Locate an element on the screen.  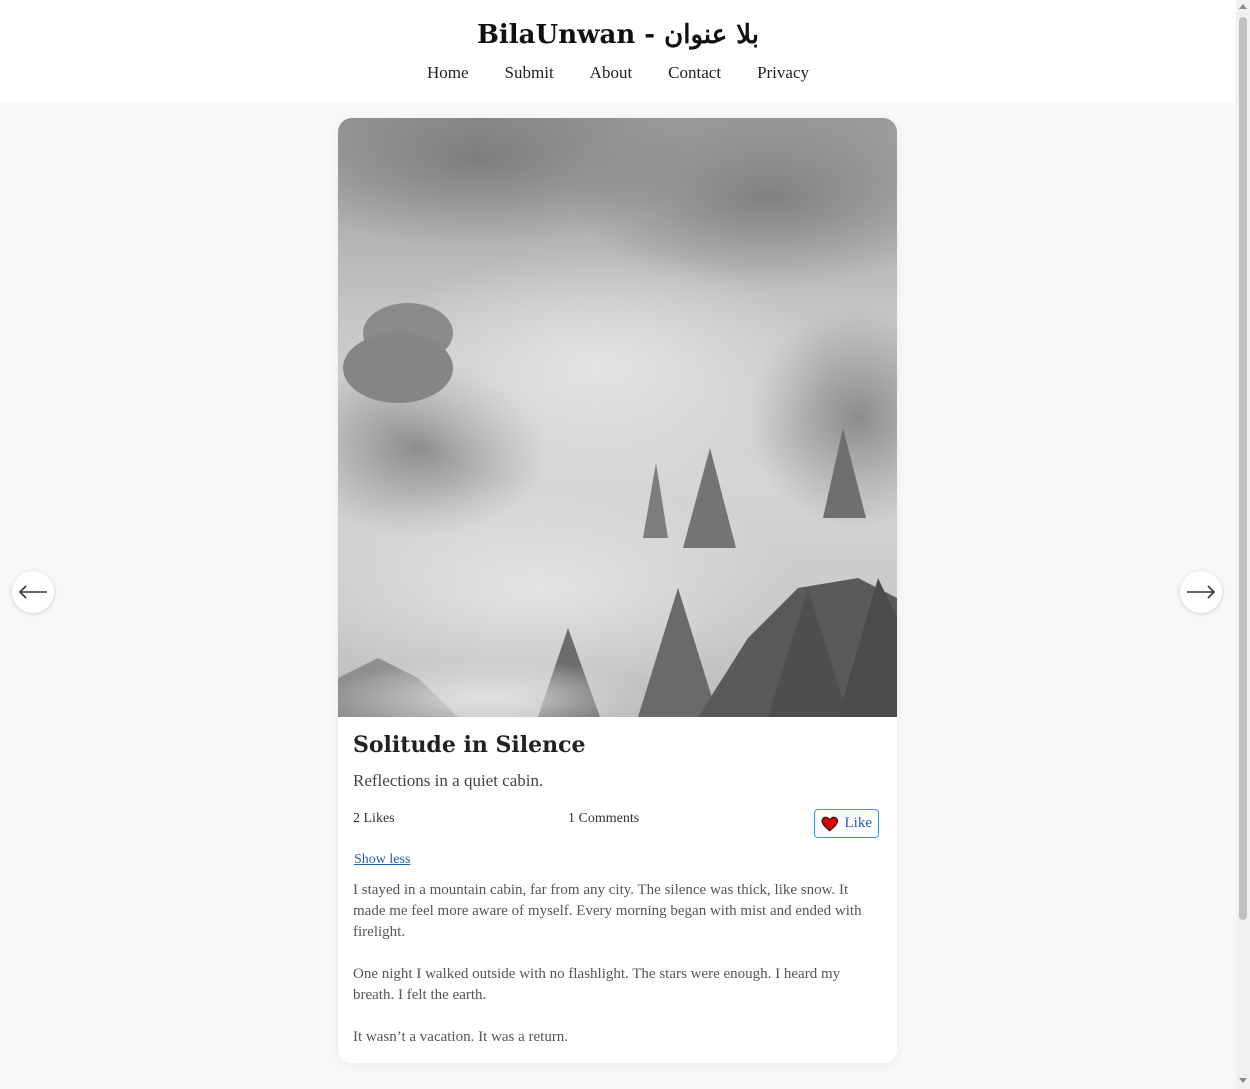
heart-icon is located at coordinates (830, 824).